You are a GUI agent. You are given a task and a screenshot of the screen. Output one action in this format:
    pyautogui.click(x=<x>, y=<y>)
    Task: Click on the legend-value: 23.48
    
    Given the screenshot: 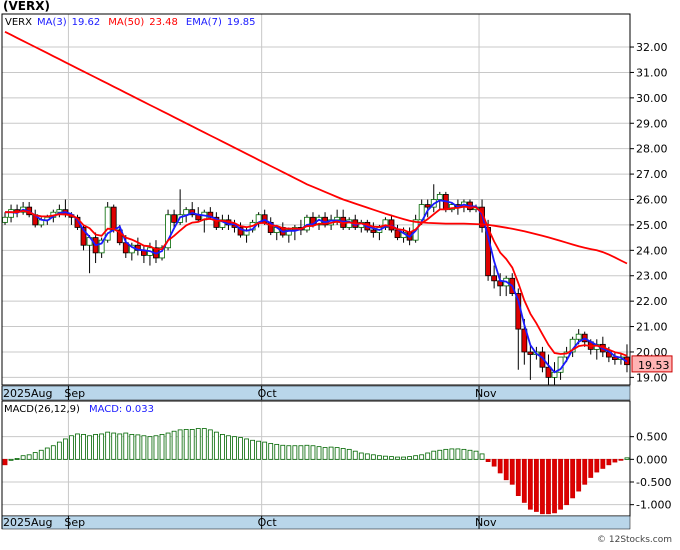 What is the action you would take?
    pyautogui.click(x=163, y=22)
    